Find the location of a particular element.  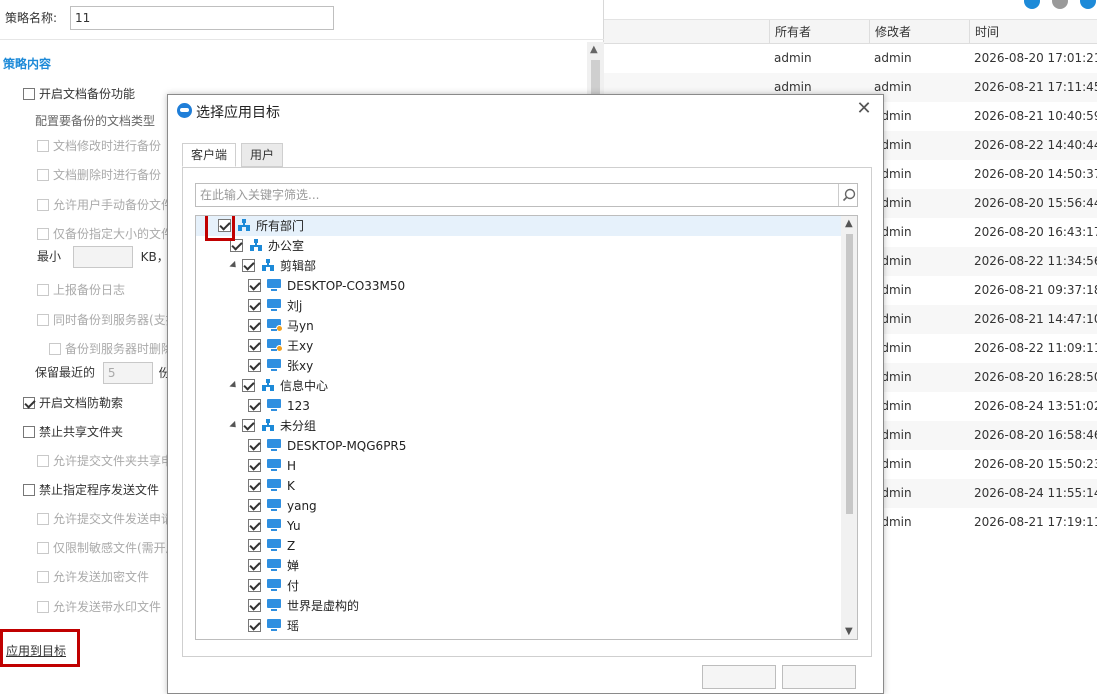

server-delete-option: 备份到服务器时删除 is located at coordinates (111, 348).